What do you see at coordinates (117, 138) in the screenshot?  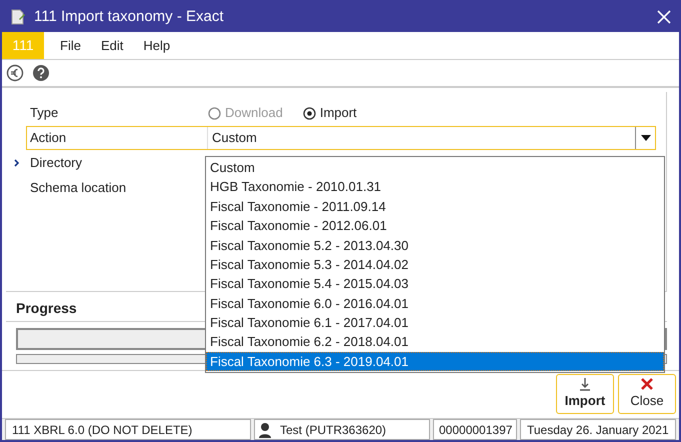 I see `field-label: Action` at bounding box center [117, 138].